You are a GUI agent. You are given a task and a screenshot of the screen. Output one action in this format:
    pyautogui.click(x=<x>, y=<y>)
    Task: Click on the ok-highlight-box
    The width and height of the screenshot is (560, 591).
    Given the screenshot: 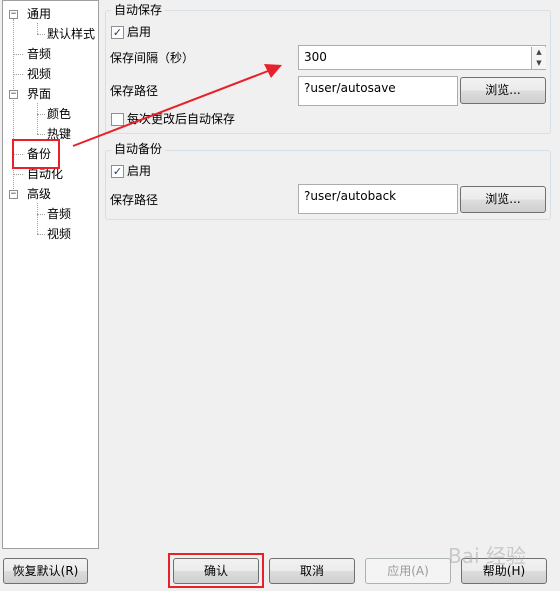 What is the action you would take?
    pyautogui.click(x=216, y=570)
    